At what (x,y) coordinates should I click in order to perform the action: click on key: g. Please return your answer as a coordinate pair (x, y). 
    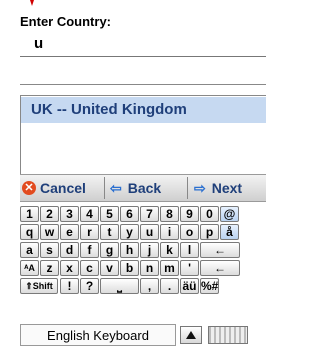
    Looking at the image, I should click on (109, 250).